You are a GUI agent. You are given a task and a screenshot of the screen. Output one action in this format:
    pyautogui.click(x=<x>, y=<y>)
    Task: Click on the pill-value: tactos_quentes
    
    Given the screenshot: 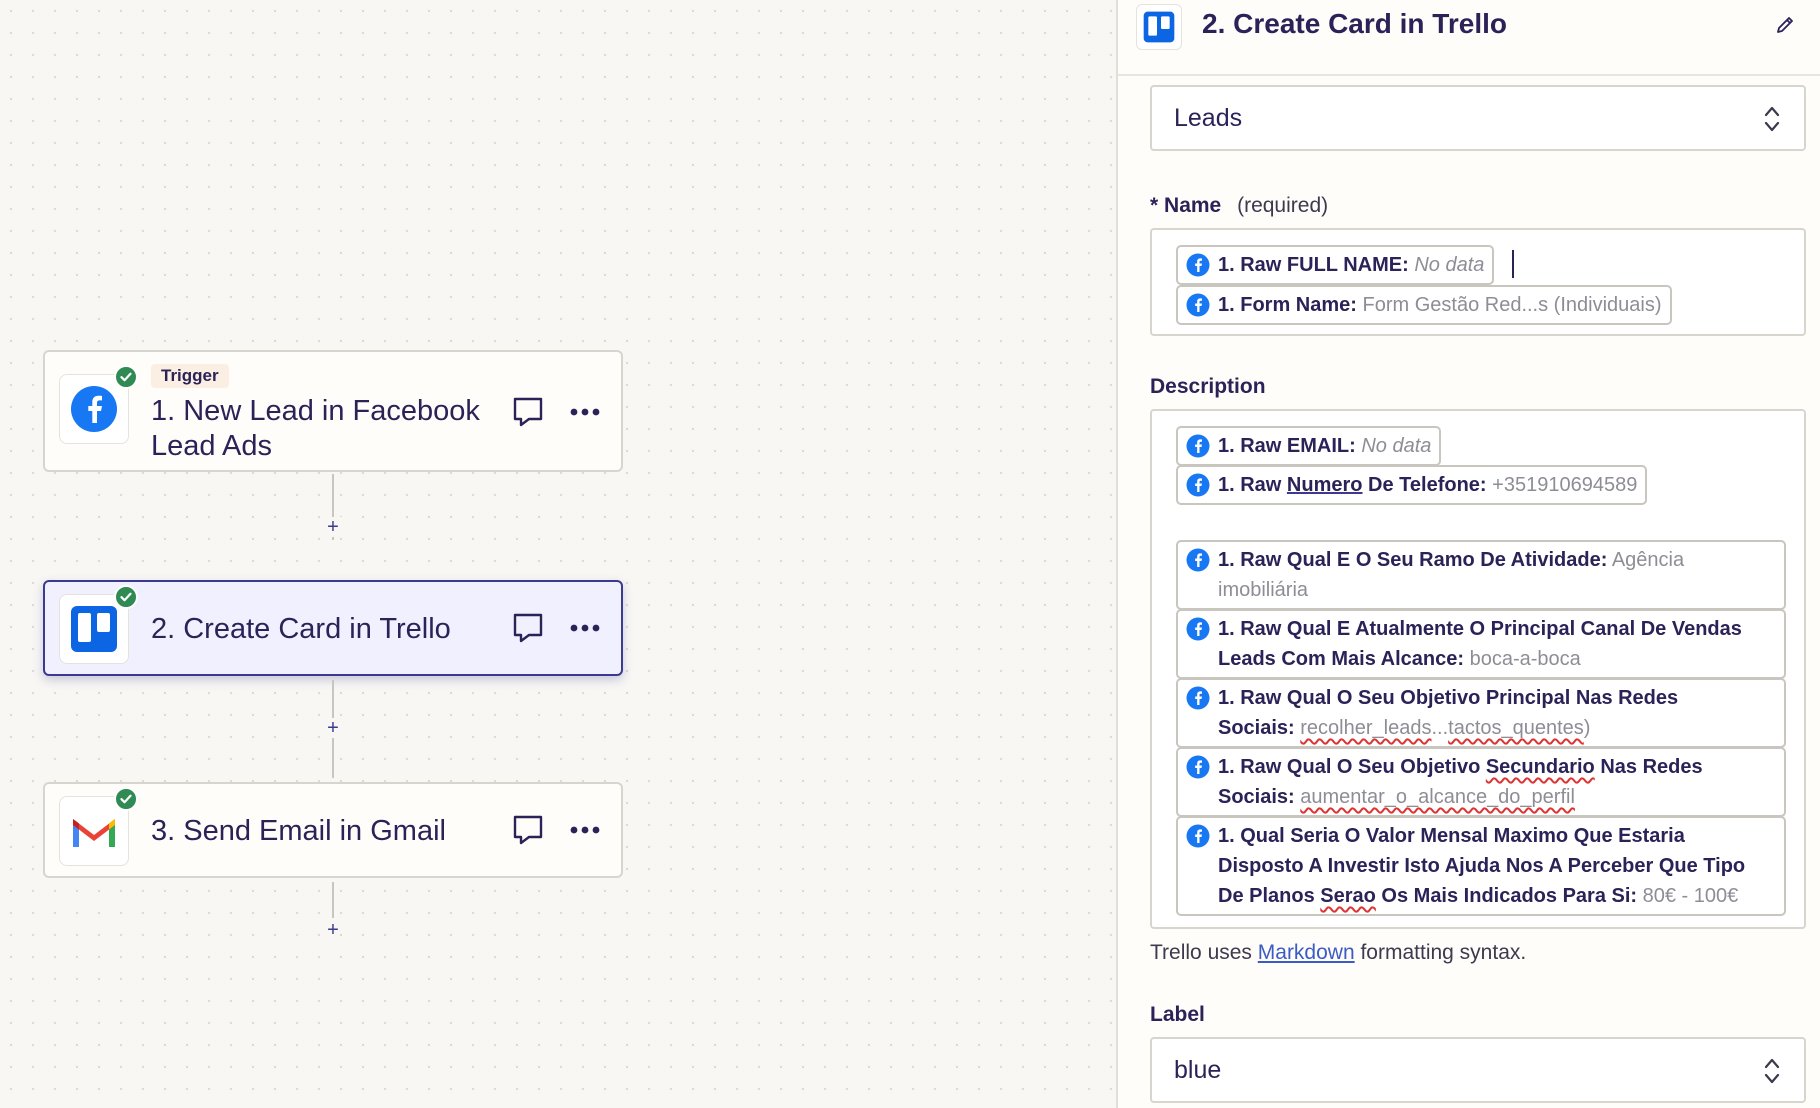 What is the action you would take?
    pyautogui.click(x=1516, y=728)
    